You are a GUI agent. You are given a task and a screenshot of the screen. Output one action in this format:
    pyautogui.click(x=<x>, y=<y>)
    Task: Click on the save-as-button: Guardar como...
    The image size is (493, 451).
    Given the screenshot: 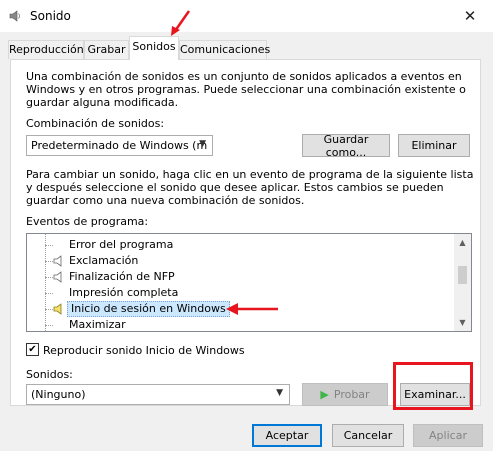 What is the action you would take?
    pyautogui.click(x=346, y=145)
    